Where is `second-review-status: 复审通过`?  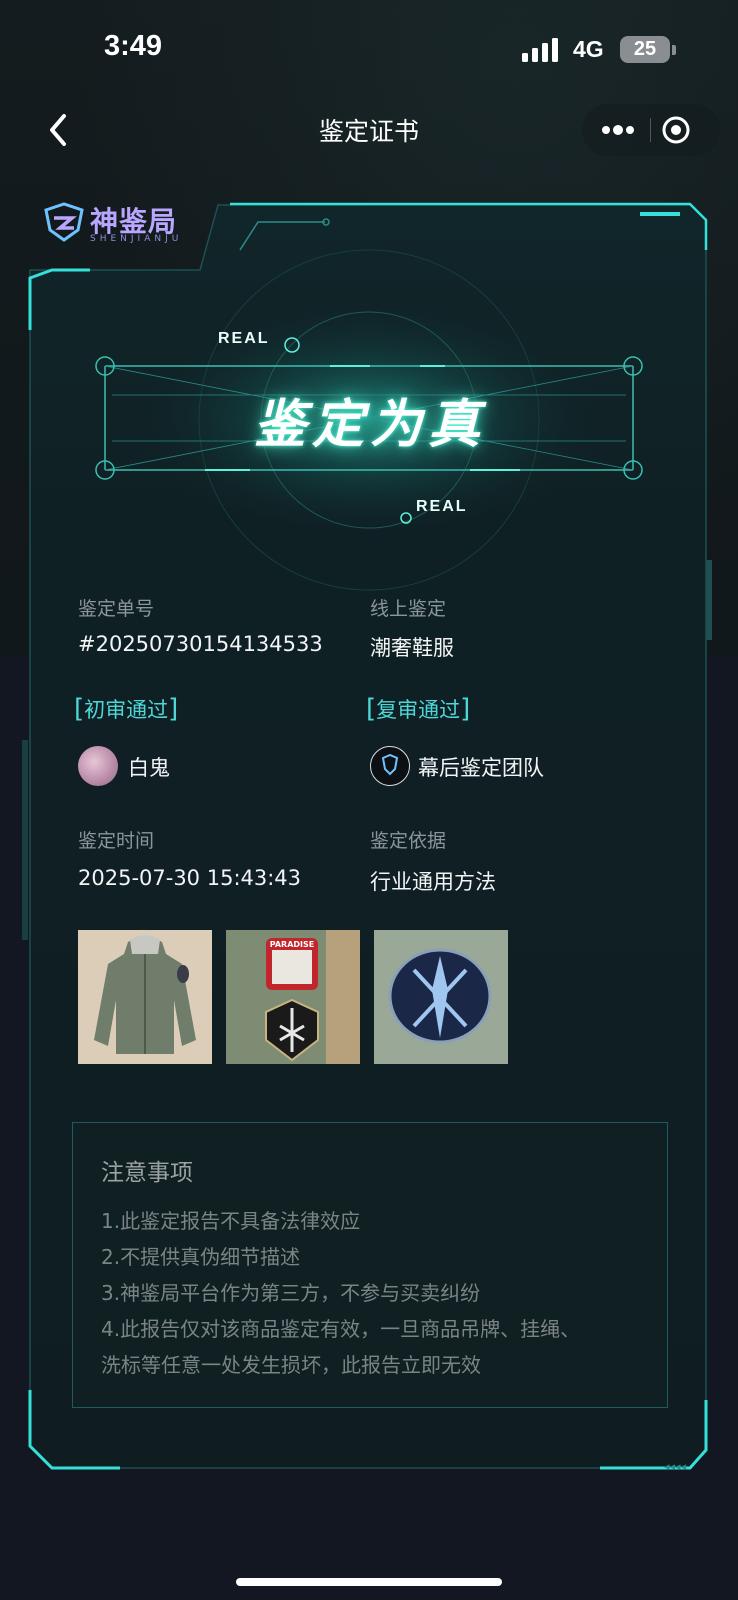 second-review-status: 复审通过 is located at coordinates (418, 710).